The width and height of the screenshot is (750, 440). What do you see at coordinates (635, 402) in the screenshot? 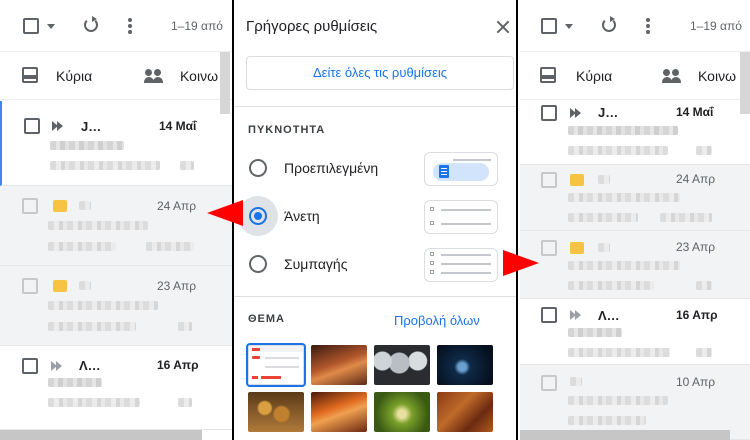
I see `email-row: 10 Απρ` at bounding box center [635, 402].